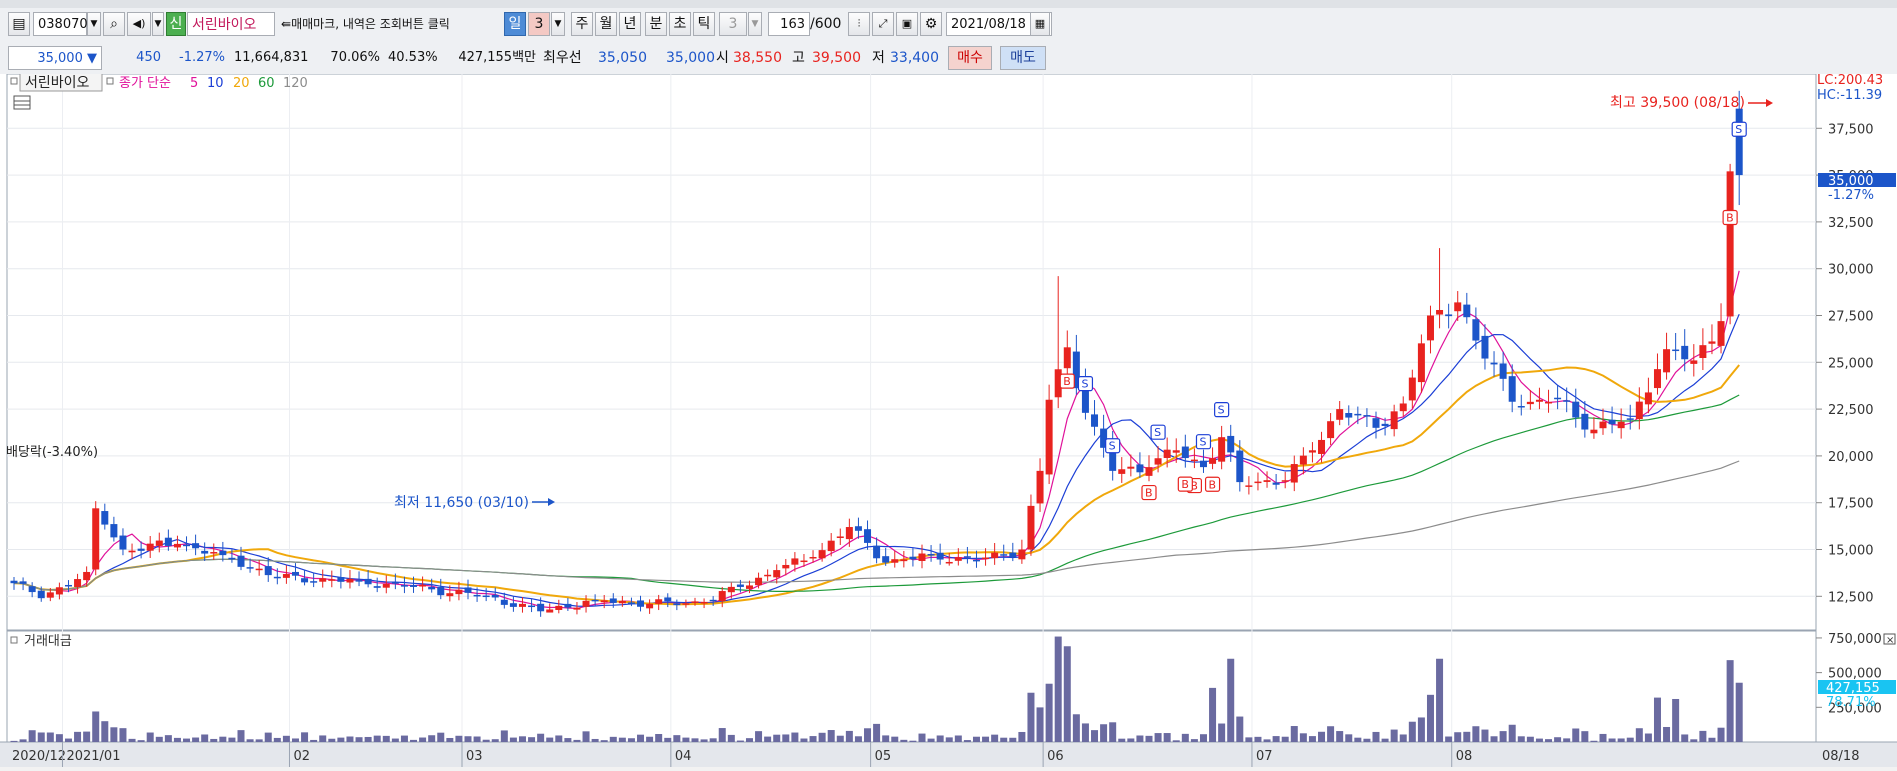  What do you see at coordinates (158, 24) in the screenshot?
I see `sound-dropdown-icon: ▼` at bounding box center [158, 24].